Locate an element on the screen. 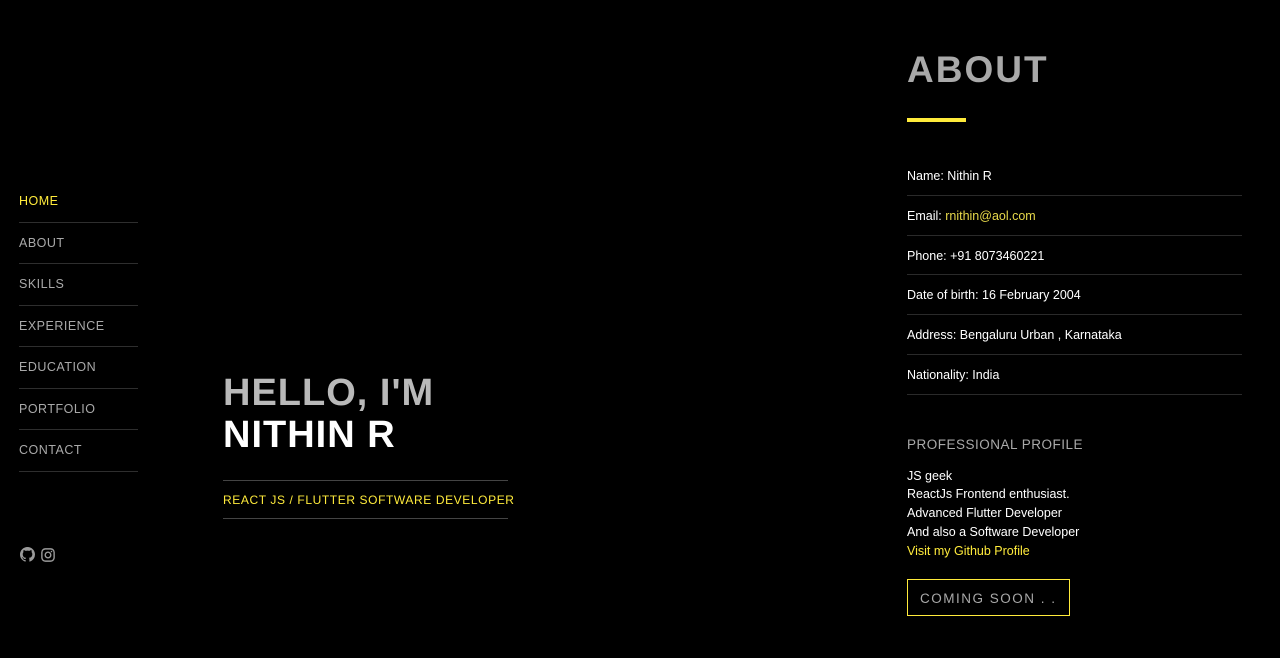  nav-item-portfolio: PORTFOLIO is located at coordinates (78, 409).